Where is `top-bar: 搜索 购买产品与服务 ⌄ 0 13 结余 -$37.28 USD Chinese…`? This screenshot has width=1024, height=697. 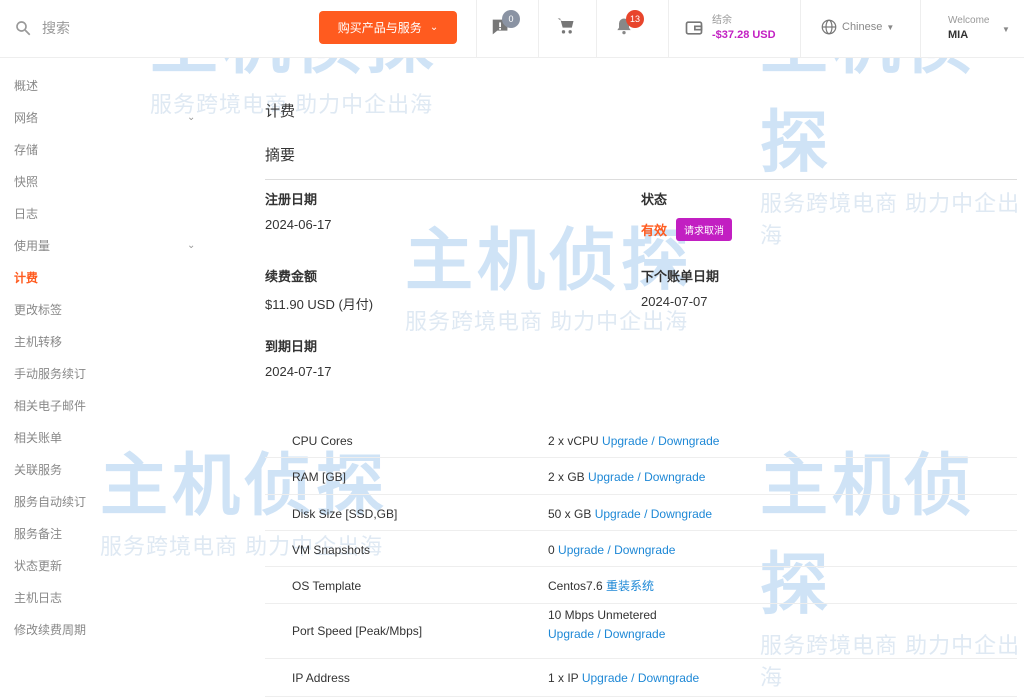
top-bar: 搜索 购买产品与服务 ⌄ 0 13 结余 -$37.28 USD Chinese… is located at coordinates (512, 29).